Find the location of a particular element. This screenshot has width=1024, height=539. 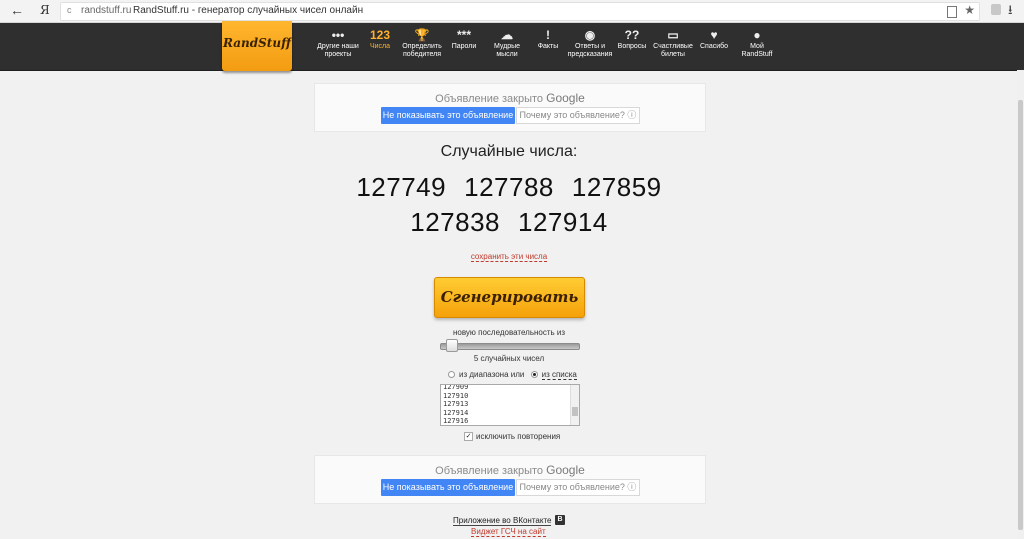

nav-answers: ◉ Ответы и предсказания is located at coordinates (590, 43).